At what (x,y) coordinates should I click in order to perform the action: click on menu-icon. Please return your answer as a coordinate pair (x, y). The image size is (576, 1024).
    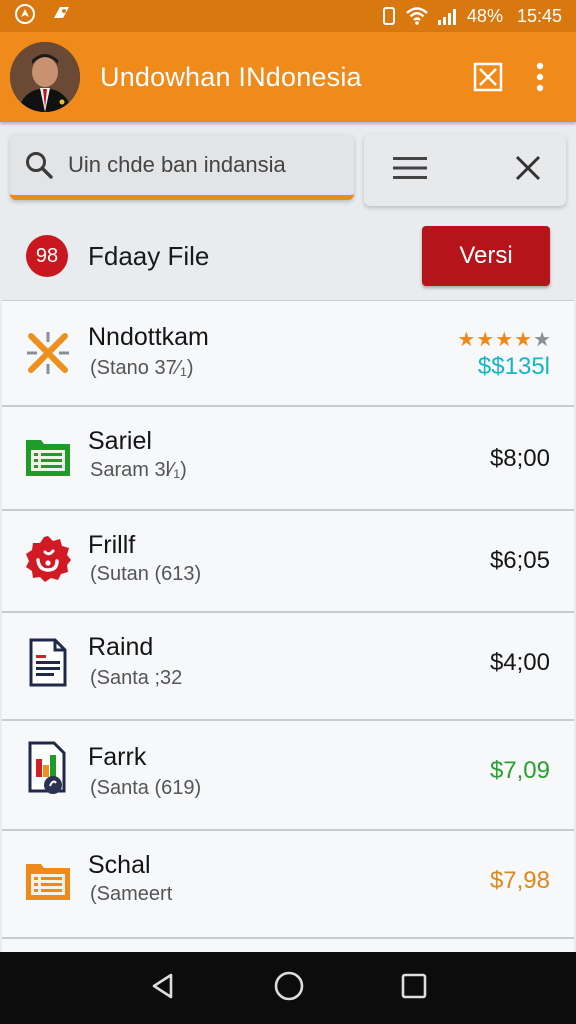
    Looking at the image, I should click on (410, 167).